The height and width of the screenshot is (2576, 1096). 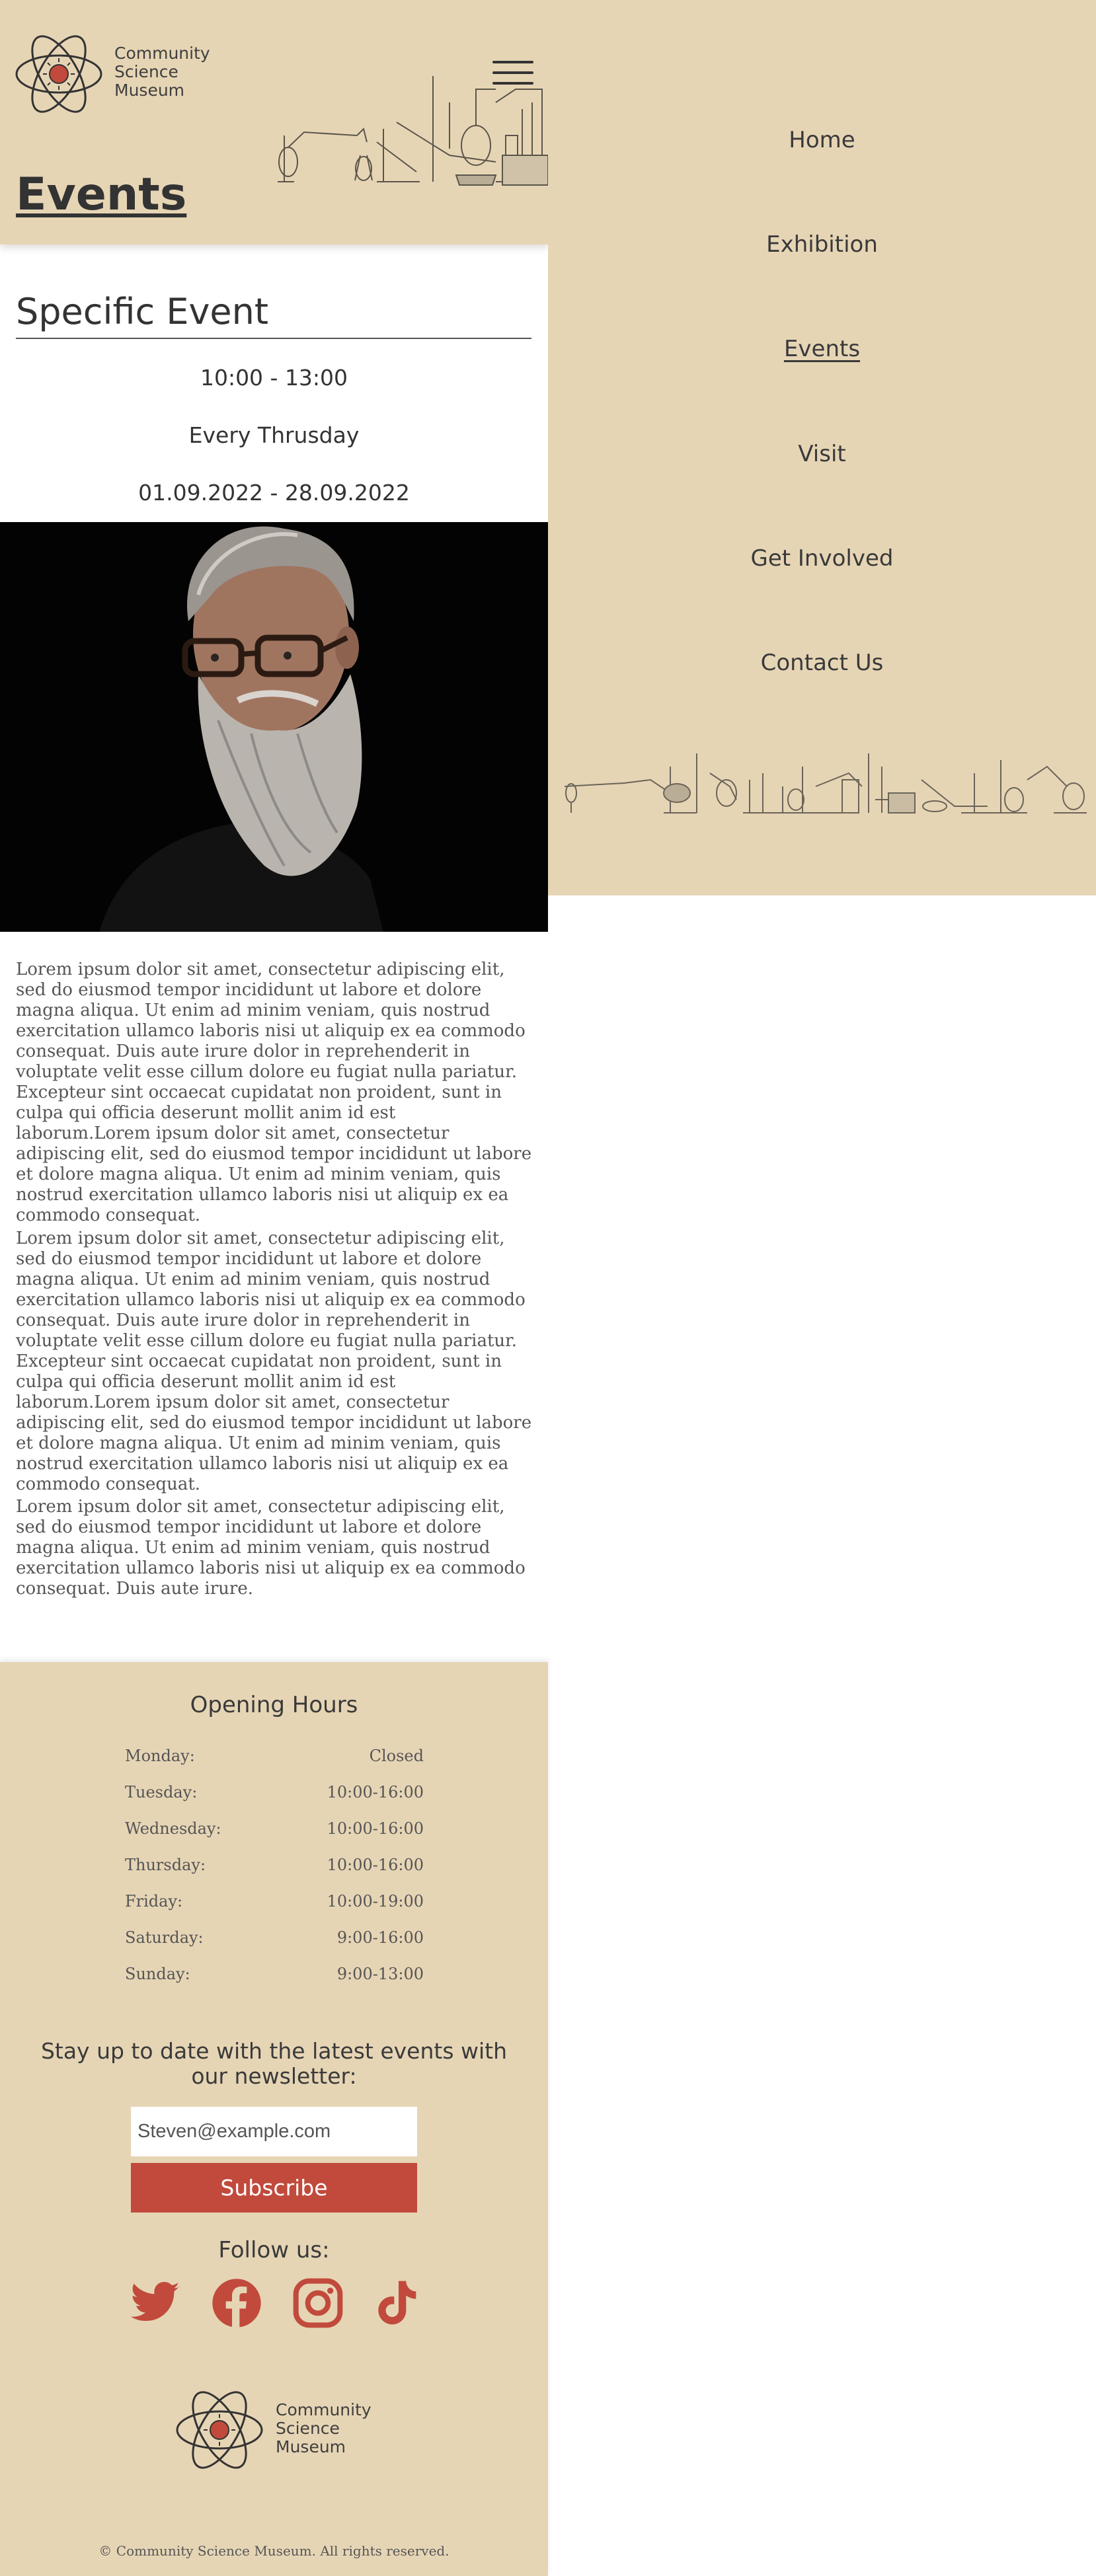 I want to click on footer-atom-logo-icon, so click(x=219, y=2430).